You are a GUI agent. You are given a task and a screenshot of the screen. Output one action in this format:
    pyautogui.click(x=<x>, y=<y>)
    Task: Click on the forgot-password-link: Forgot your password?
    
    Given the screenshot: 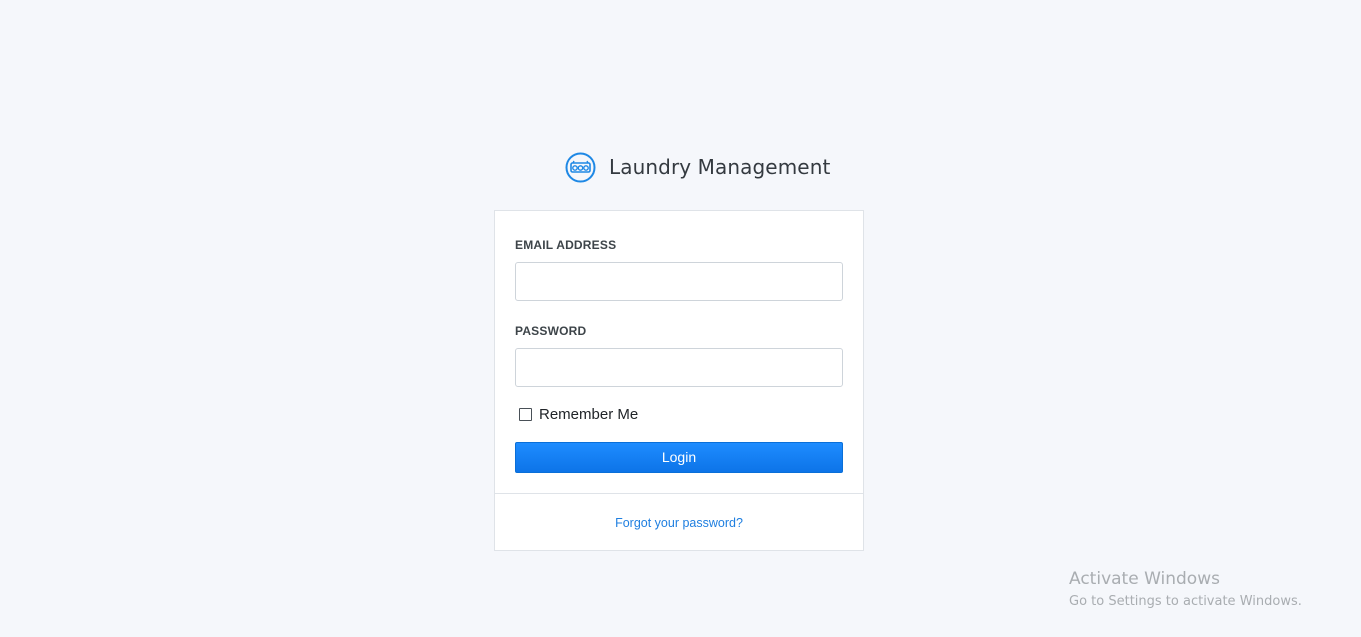 What is the action you would take?
    pyautogui.click(x=679, y=523)
    